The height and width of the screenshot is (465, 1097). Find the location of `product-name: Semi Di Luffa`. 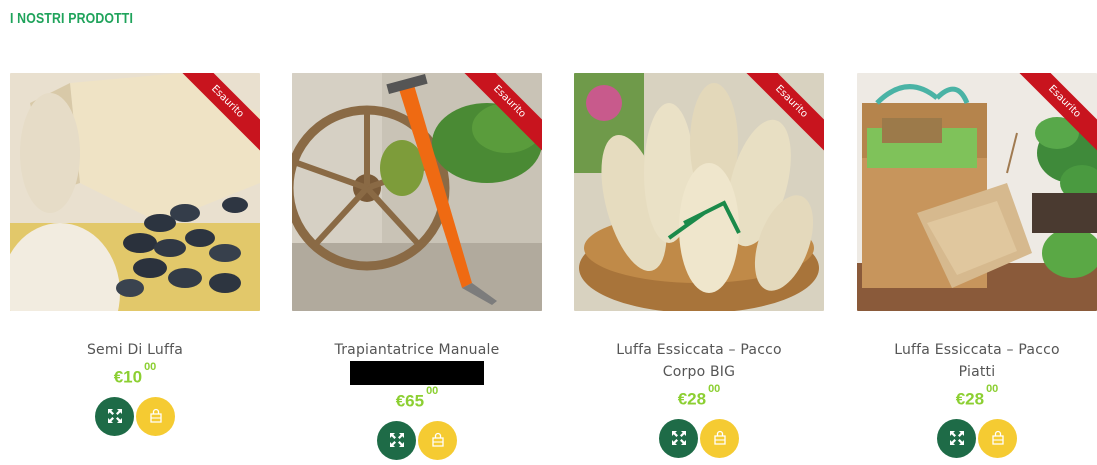

product-name: Semi Di Luffa is located at coordinates (135, 350).